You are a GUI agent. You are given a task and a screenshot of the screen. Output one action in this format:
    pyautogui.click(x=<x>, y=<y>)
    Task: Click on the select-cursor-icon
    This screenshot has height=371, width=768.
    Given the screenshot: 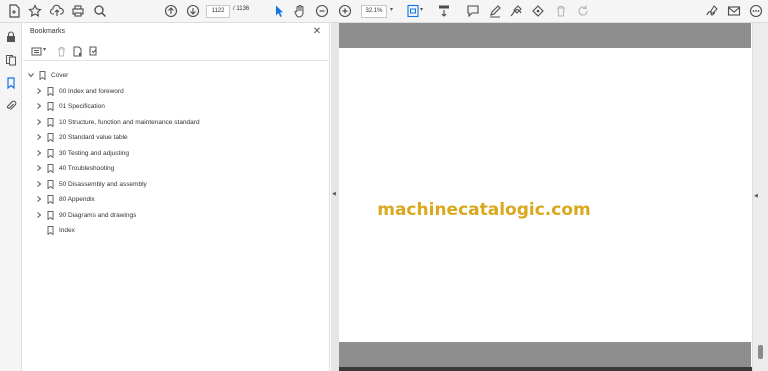 What is the action you would take?
    pyautogui.click(x=279, y=11)
    